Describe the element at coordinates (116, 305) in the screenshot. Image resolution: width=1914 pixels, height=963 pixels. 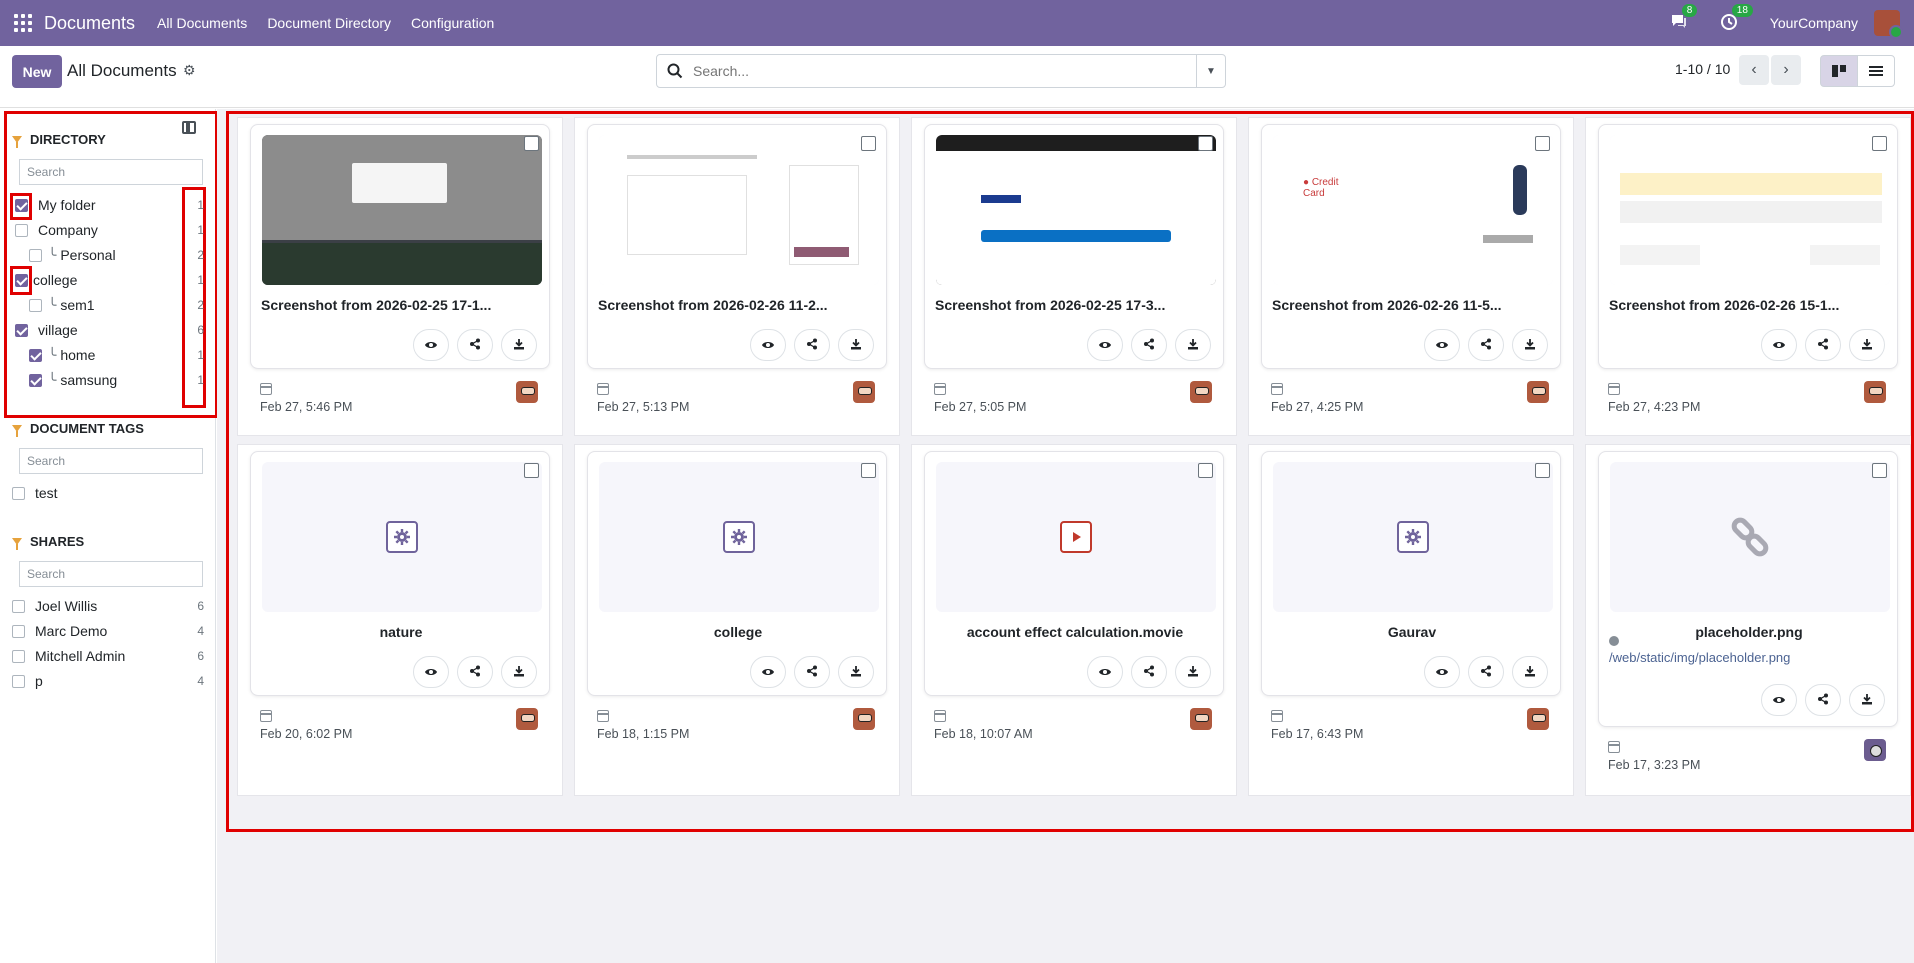
I see `directory-item-sem1: ╰ sem1 2` at that location.